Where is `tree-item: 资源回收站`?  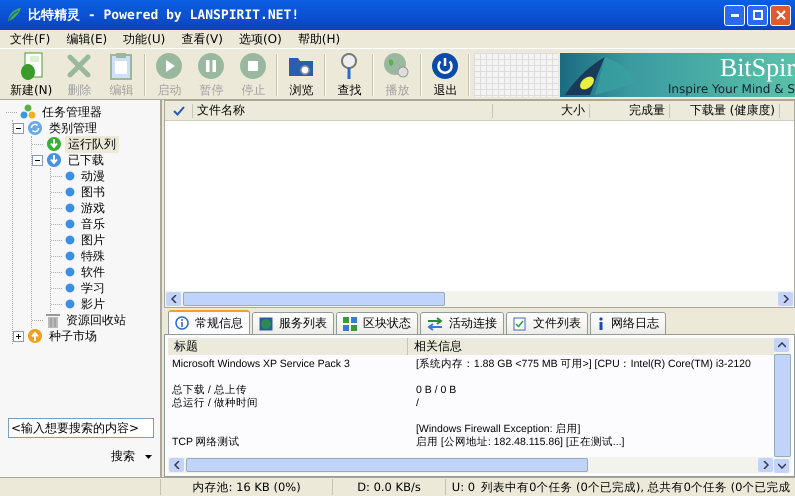 tree-item: 资源回收站 is located at coordinates (96, 320).